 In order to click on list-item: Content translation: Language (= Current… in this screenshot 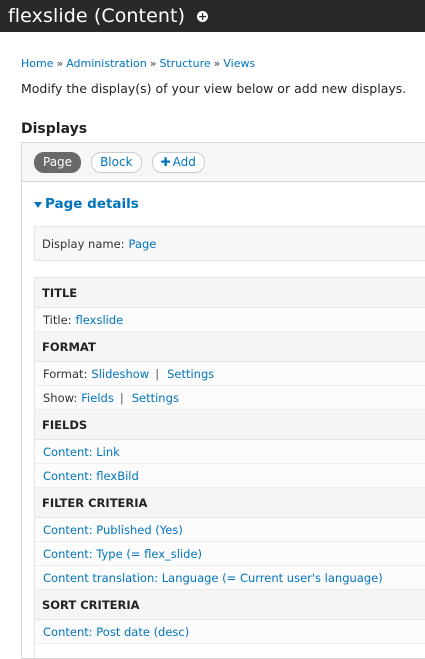, I will do `click(230, 578)`.